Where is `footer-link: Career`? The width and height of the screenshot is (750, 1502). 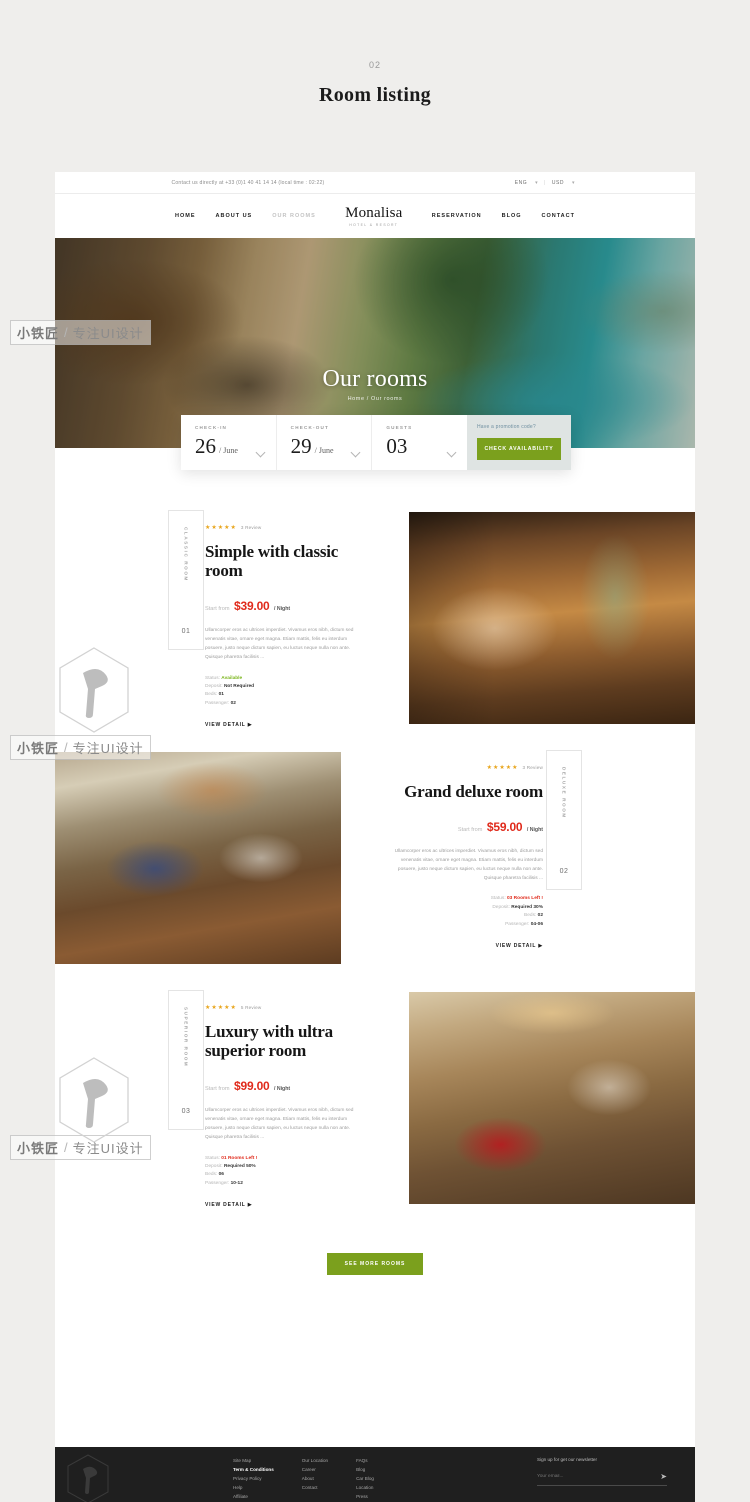
footer-link: Career is located at coordinates (315, 1470).